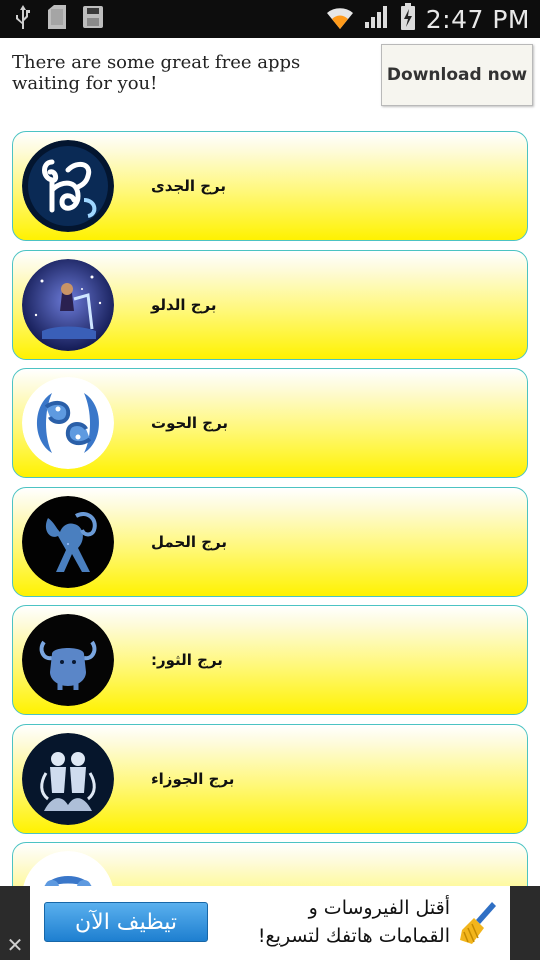  What do you see at coordinates (457, 75) in the screenshot?
I see `download-now-button: Download now` at bounding box center [457, 75].